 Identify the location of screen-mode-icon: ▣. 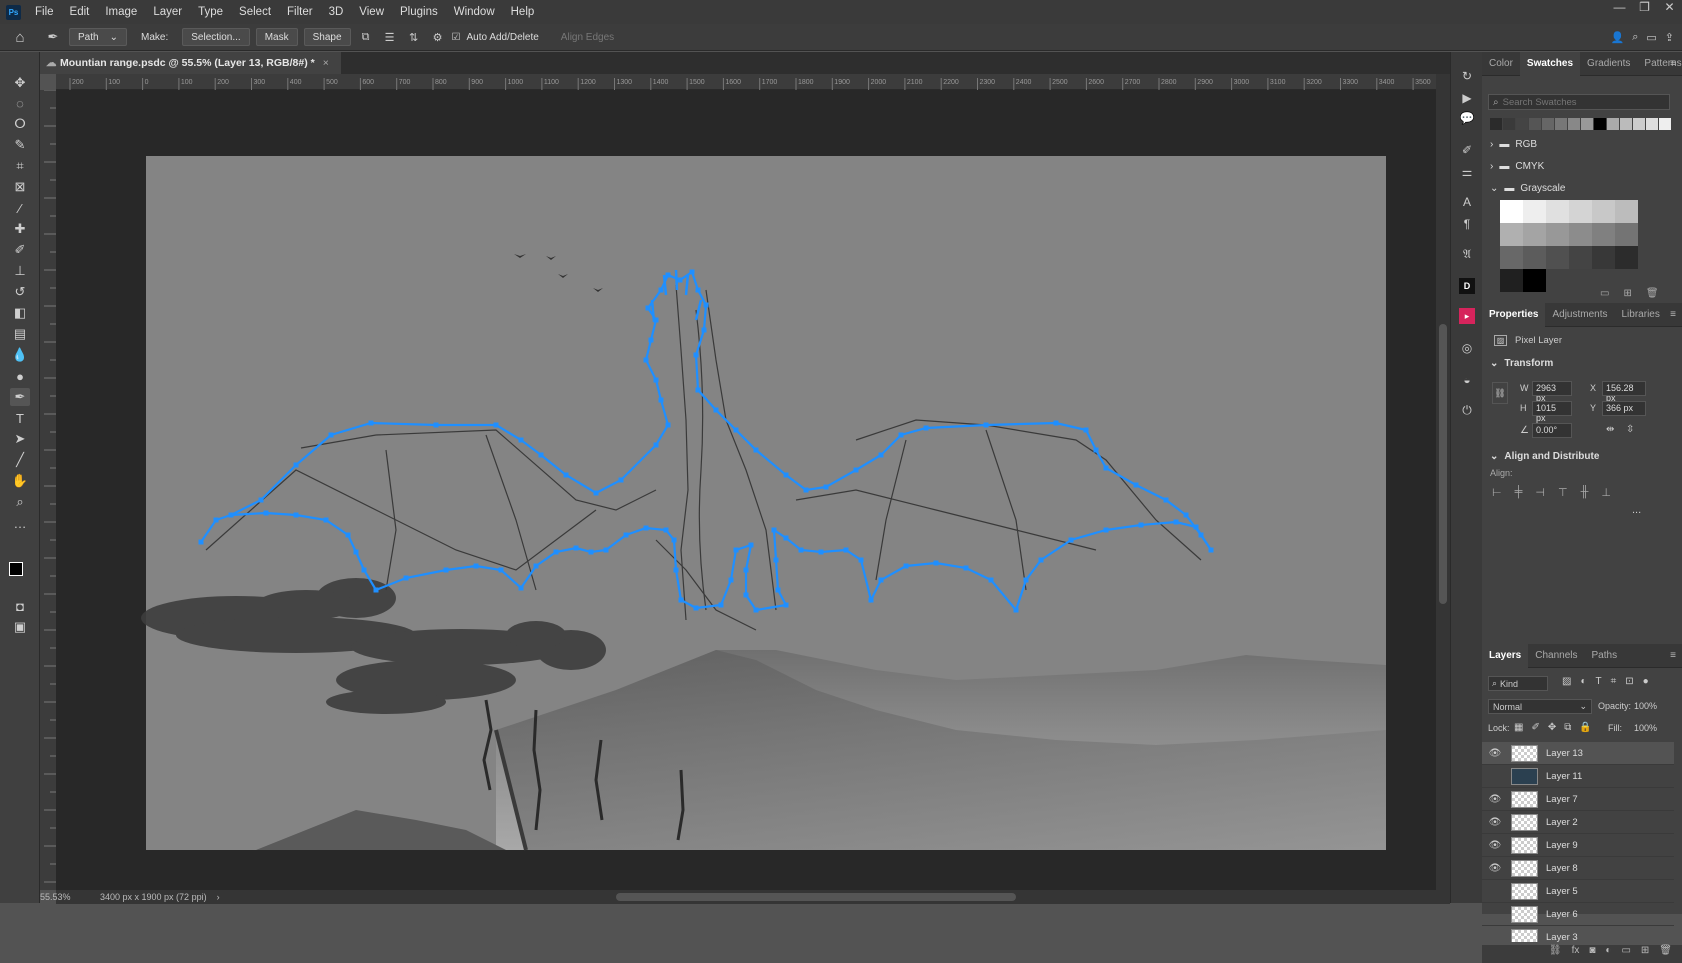
(20, 627).